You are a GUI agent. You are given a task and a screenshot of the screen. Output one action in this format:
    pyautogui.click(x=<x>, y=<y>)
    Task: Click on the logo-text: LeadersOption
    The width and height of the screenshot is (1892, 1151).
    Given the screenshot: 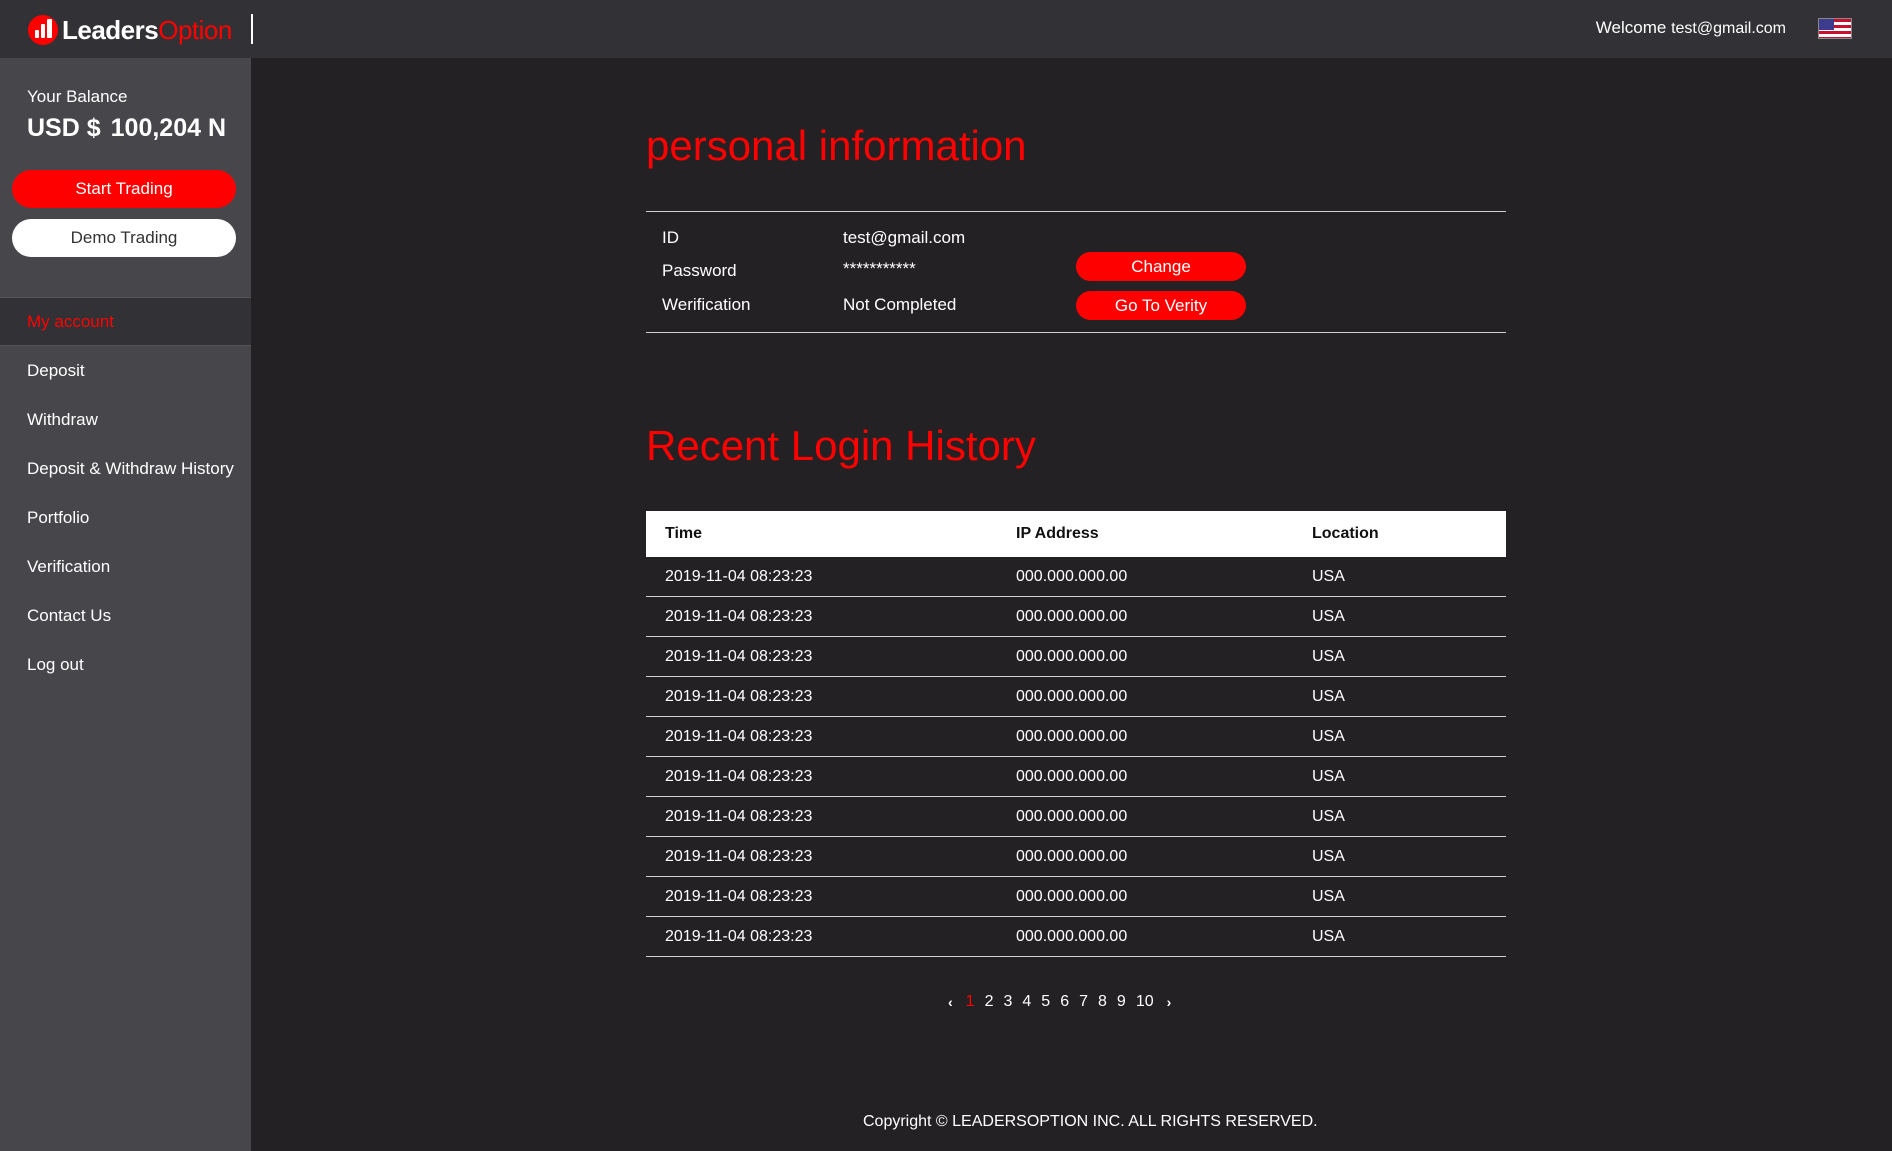 What is the action you would take?
    pyautogui.click(x=147, y=30)
    